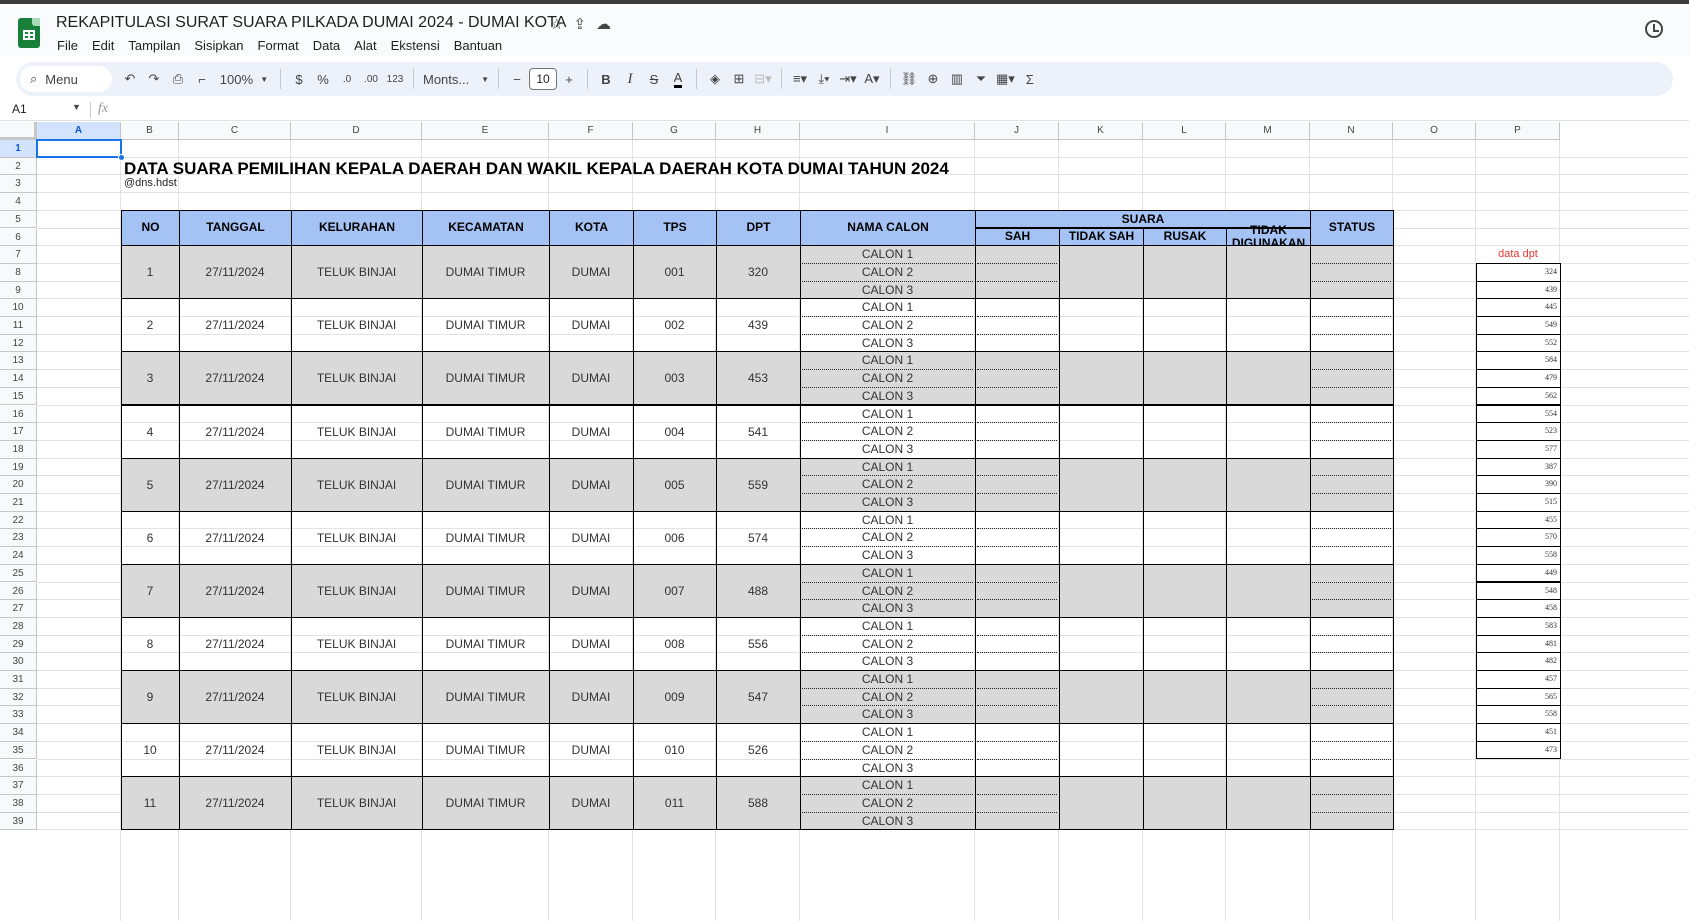  What do you see at coordinates (1518, 626) in the screenshot?
I see `dpt-value-cell: 583` at bounding box center [1518, 626].